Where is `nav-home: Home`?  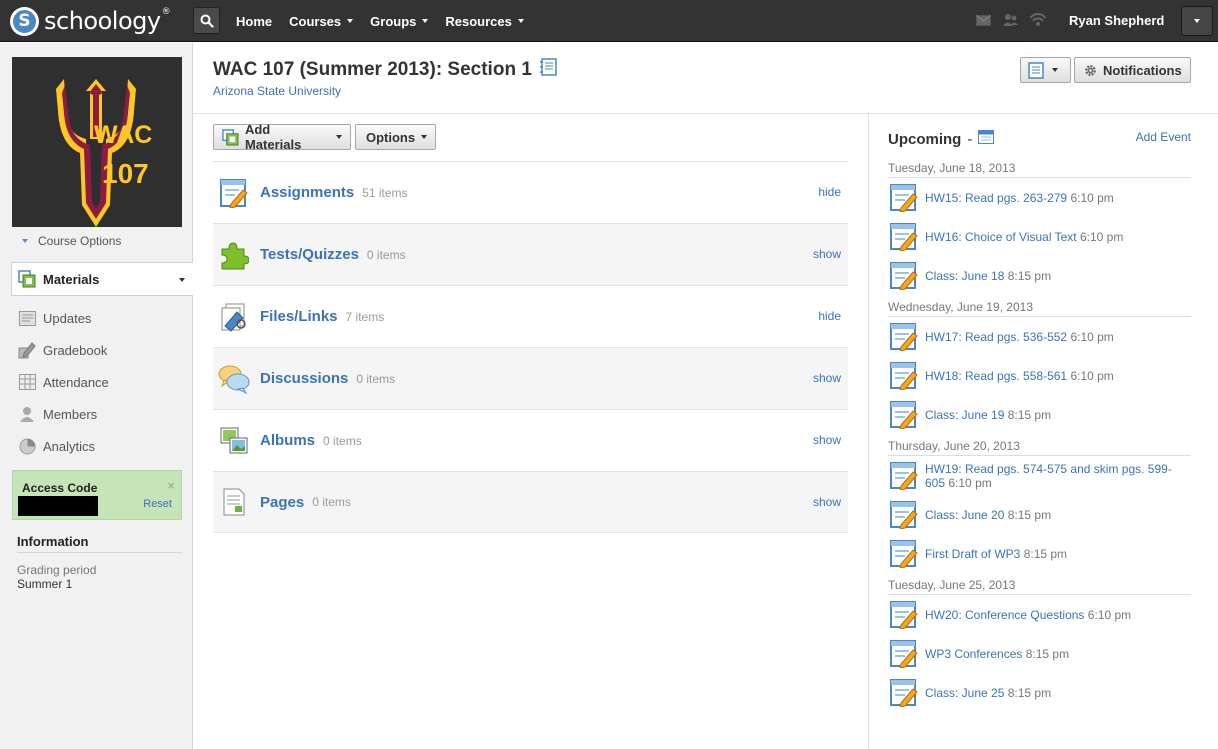
nav-home: Home is located at coordinates (254, 21).